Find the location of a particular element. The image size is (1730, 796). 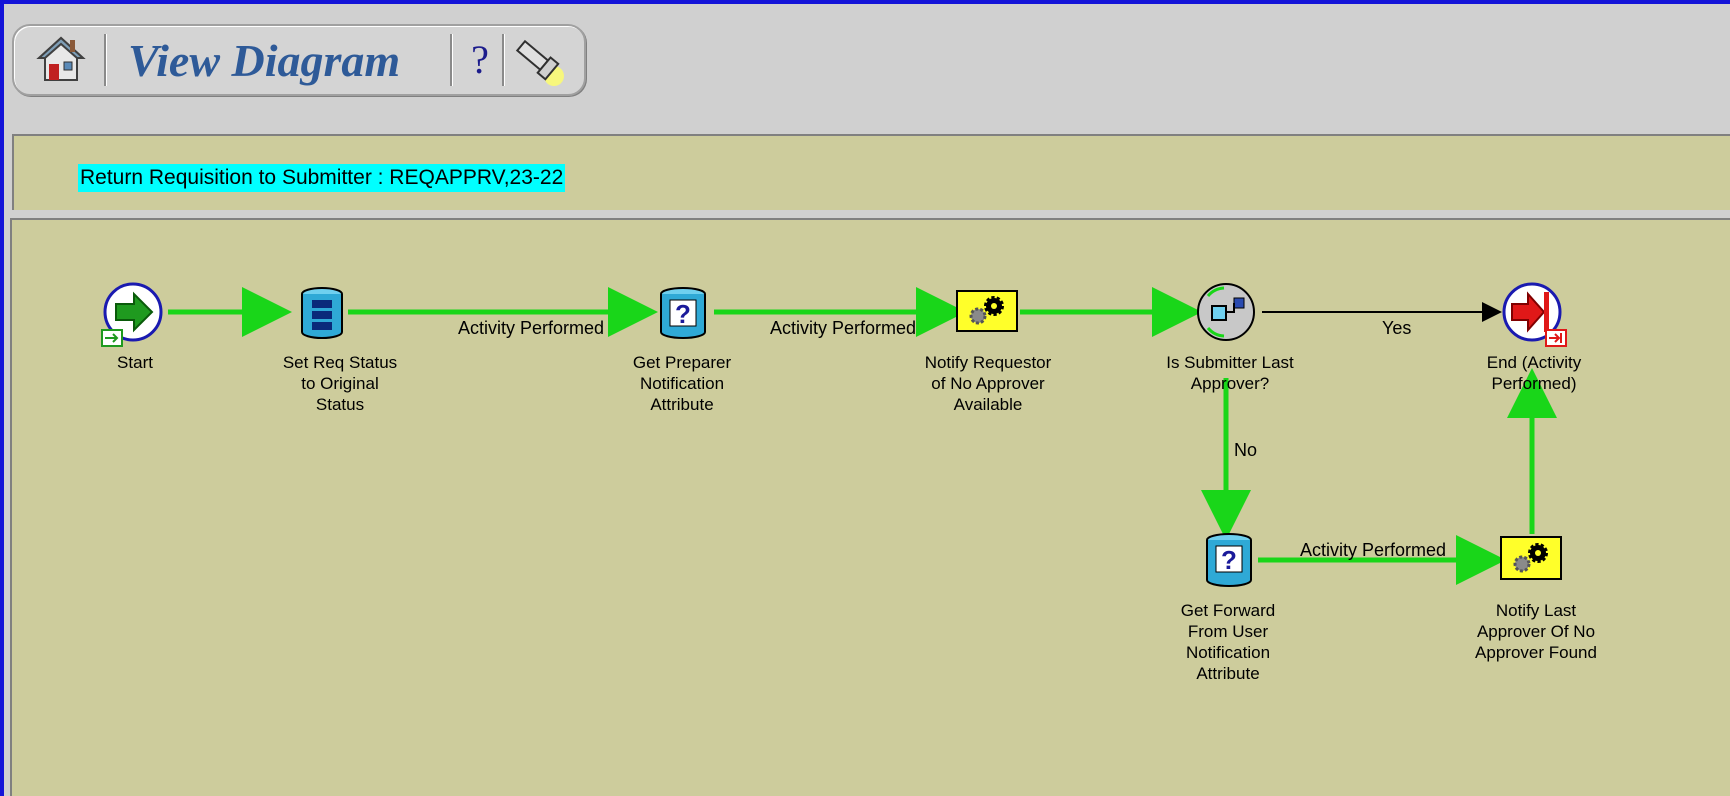

set-req-status-node is located at coordinates (322, 313).